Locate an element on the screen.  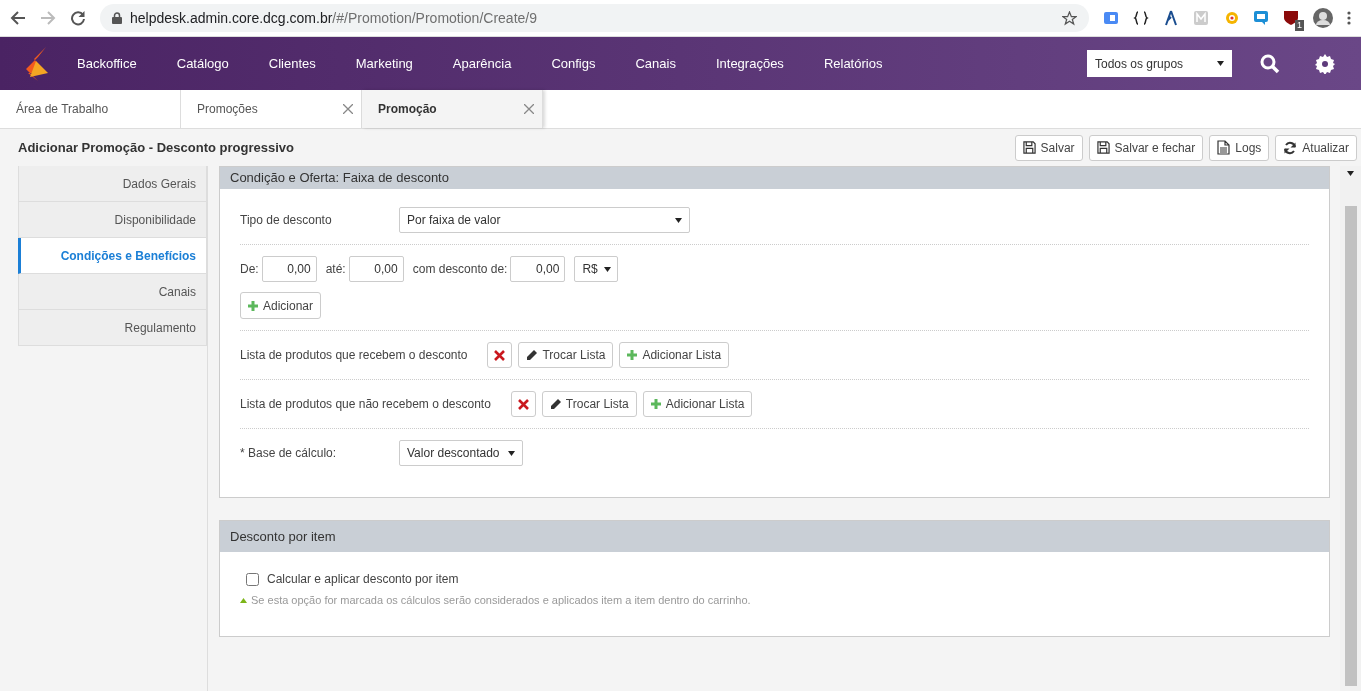
menu-icon is located at coordinates (1349, 18).